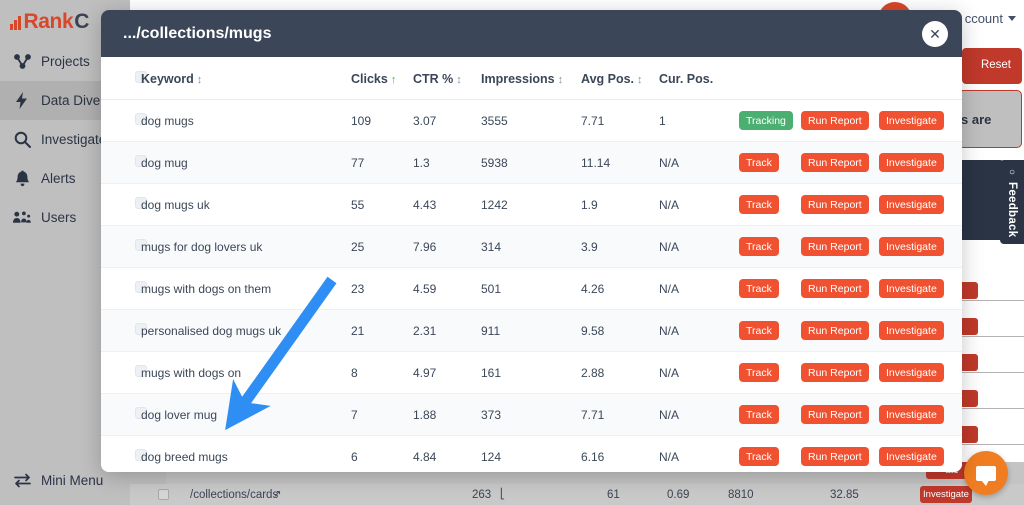 The height and width of the screenshot is (505, 1024). I want to click on table-header-row: Keyword ↕ Clicks ↑ CTR % ↕ Impressions ↕ Avg, so click(531, 78).